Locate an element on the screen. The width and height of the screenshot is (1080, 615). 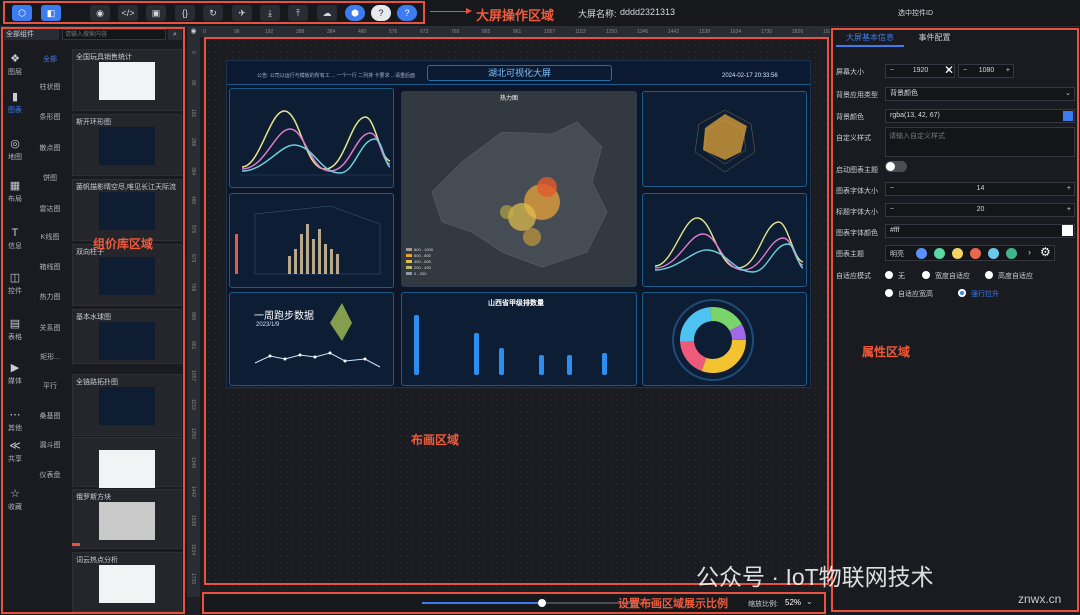
category-8: ⋯ 其他 is located at coordinates (15, 420).